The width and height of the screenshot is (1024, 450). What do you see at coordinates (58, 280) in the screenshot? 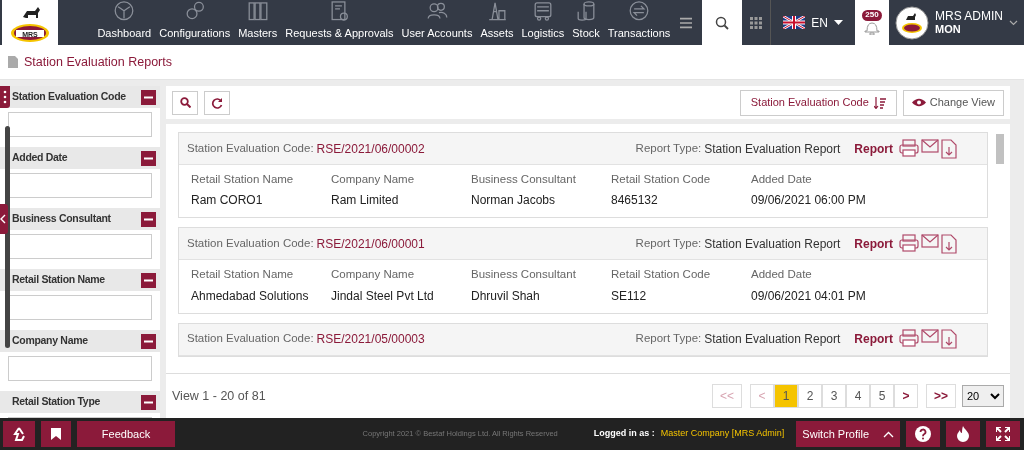
I see `filter-label: Retail Station Name` at bounding box center [58, 280].